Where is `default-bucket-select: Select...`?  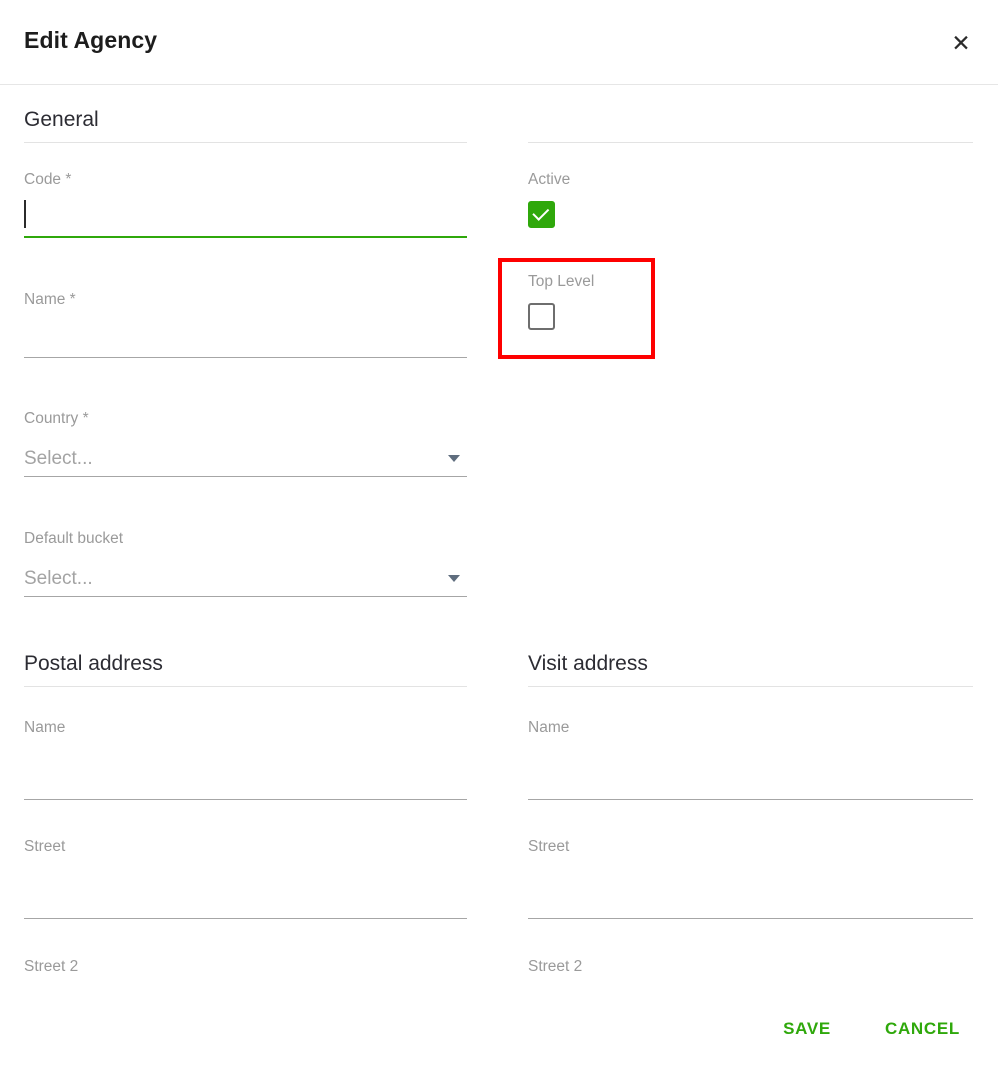
default-bucket-select: Select... is located at coordinates (245, 573).